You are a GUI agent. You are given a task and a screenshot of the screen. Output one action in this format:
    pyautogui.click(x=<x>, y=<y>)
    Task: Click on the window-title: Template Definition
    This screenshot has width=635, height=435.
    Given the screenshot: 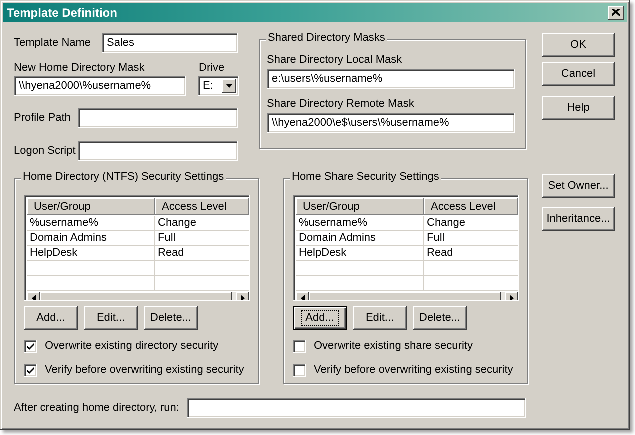 What is the action you would take?
    pyautogui.click(x=62, y=13)
    